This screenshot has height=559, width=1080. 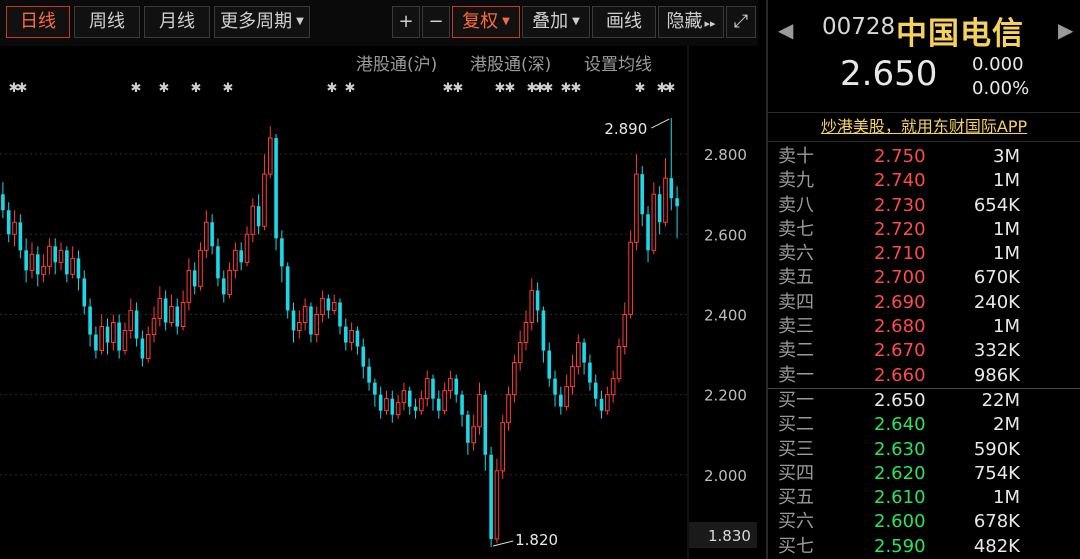 What do you see at coordinates (796, 327) in the screenshot?
I see `level-label: 卖三` at bounding box center [796, 327].